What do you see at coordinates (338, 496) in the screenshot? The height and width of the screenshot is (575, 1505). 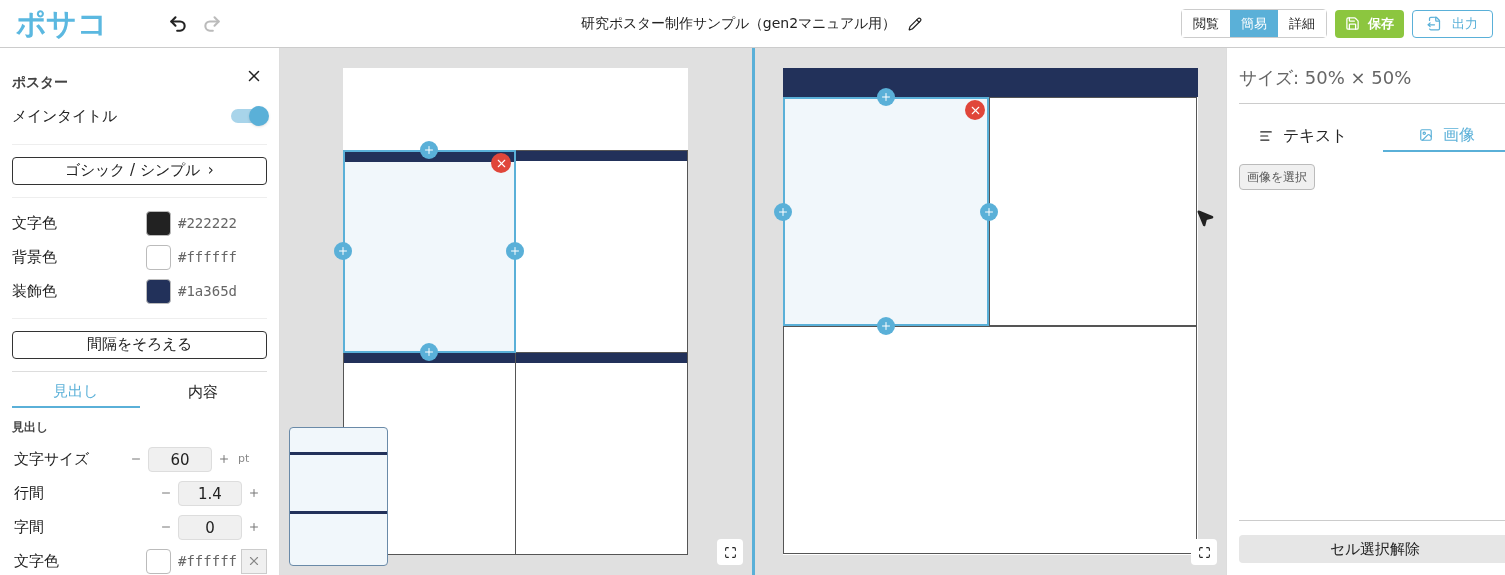 I see `minimap-overlay` at bounding box center [338, 496].